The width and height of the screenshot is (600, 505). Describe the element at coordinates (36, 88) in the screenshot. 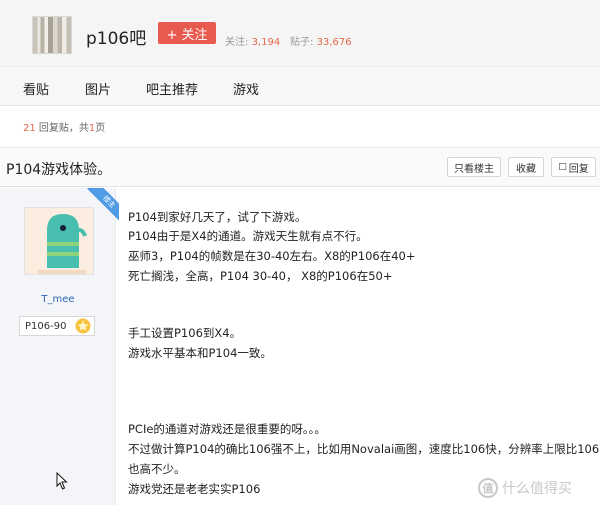

I see `nav-item-posts: 看贴` at that location.